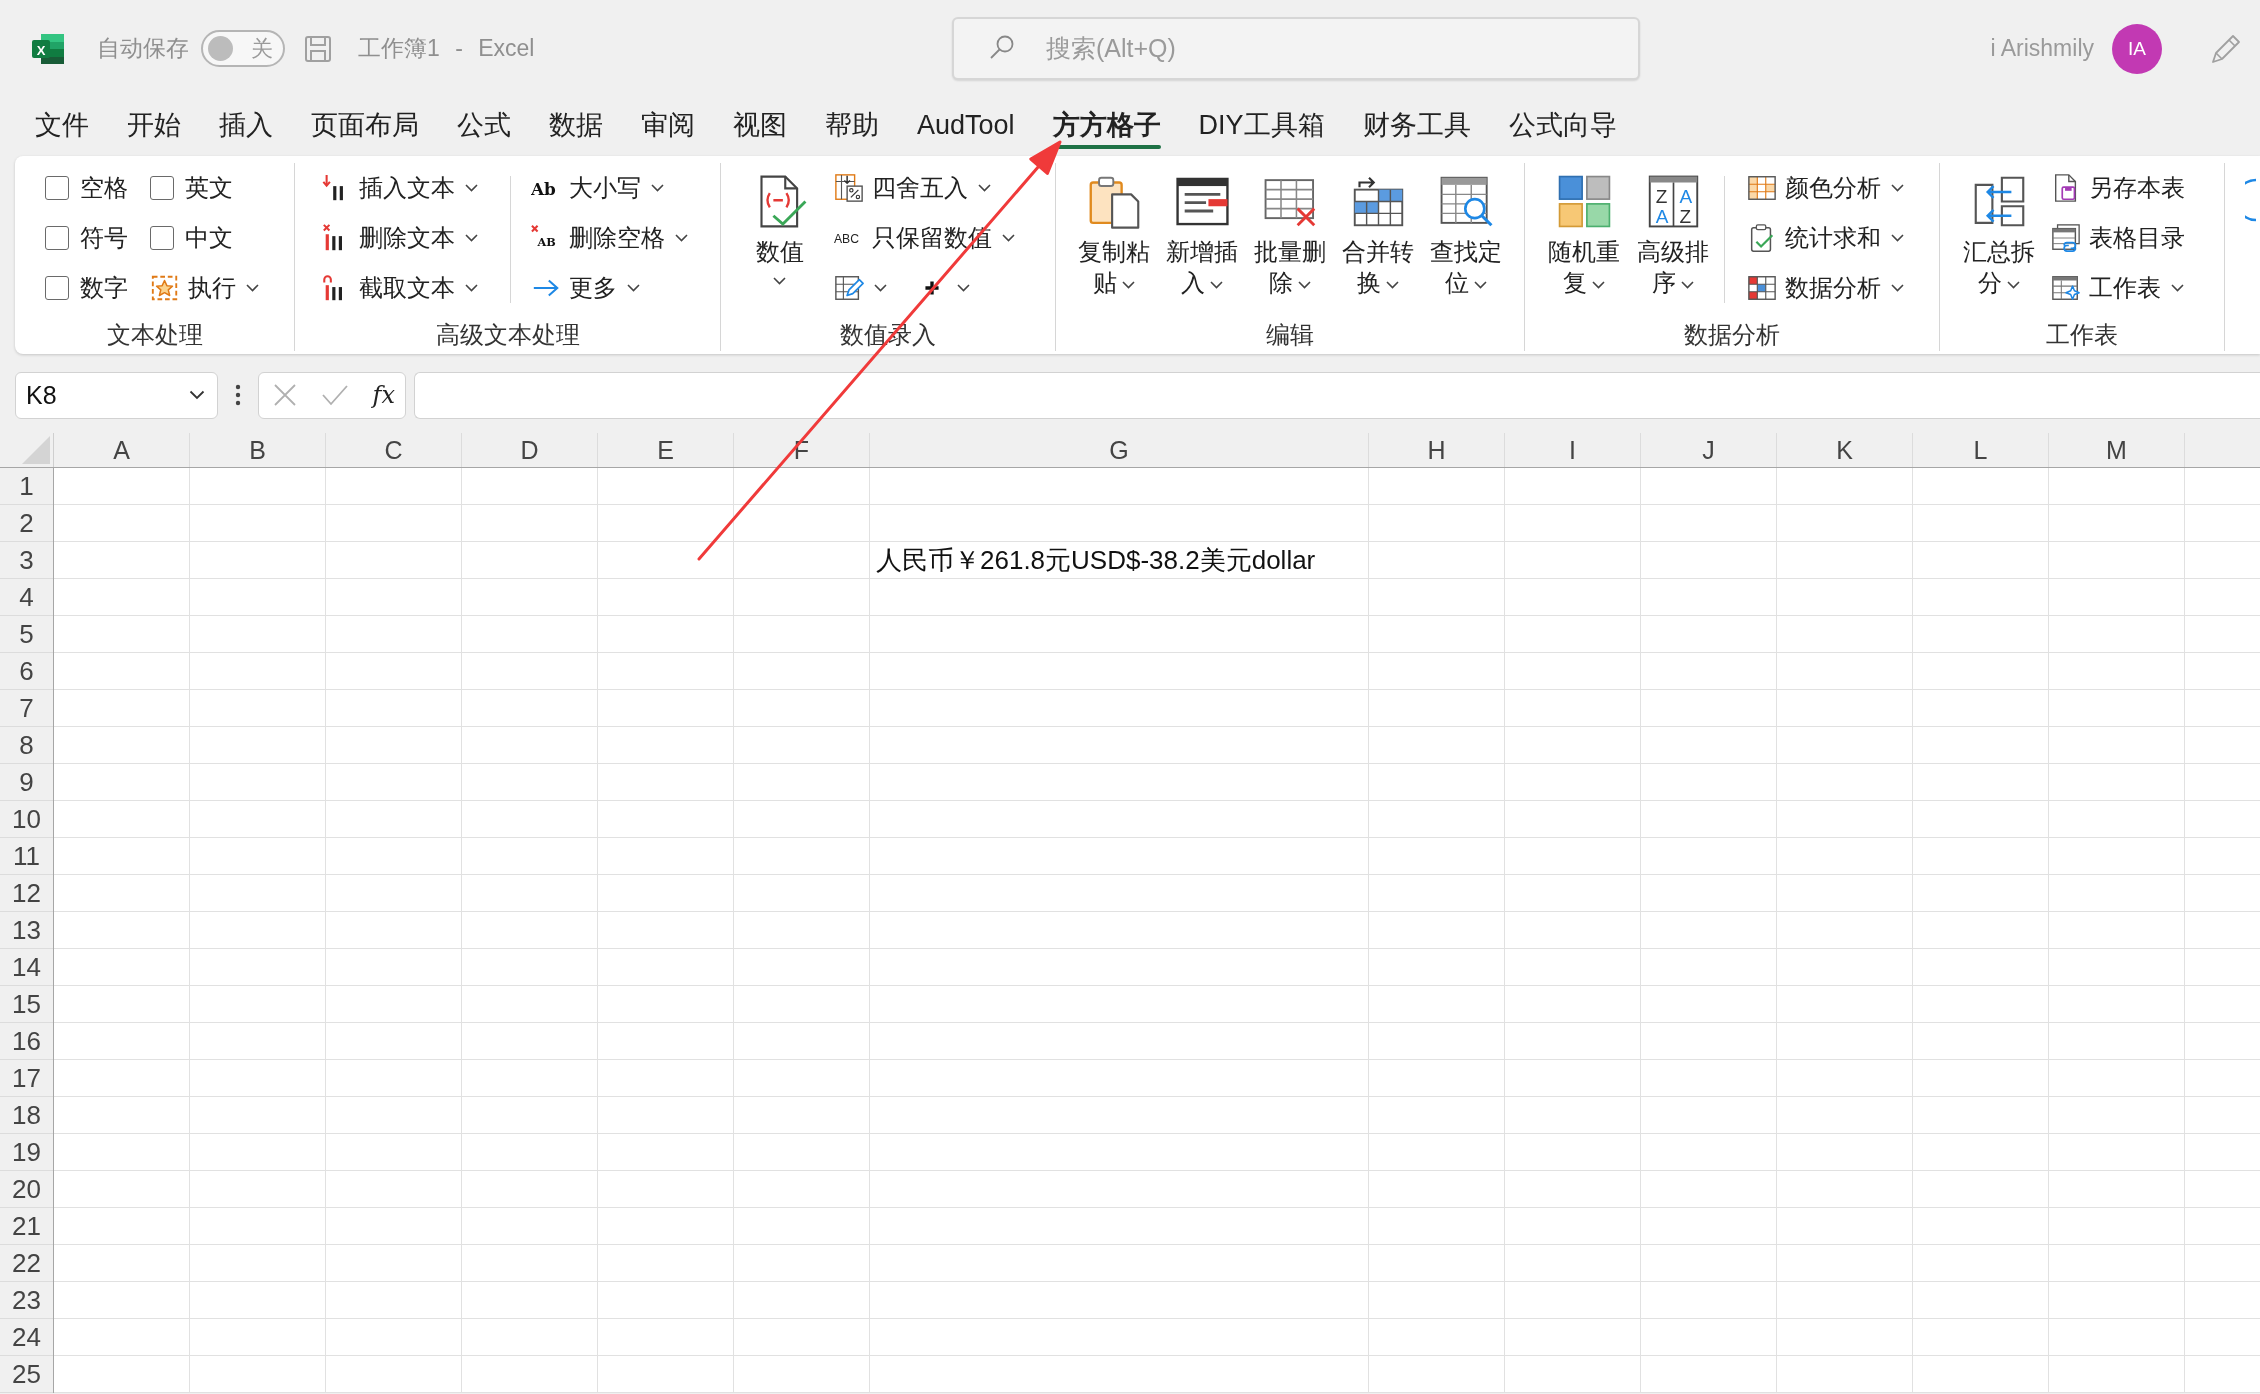  I want to click on row-header: 7, so click(26, 708).